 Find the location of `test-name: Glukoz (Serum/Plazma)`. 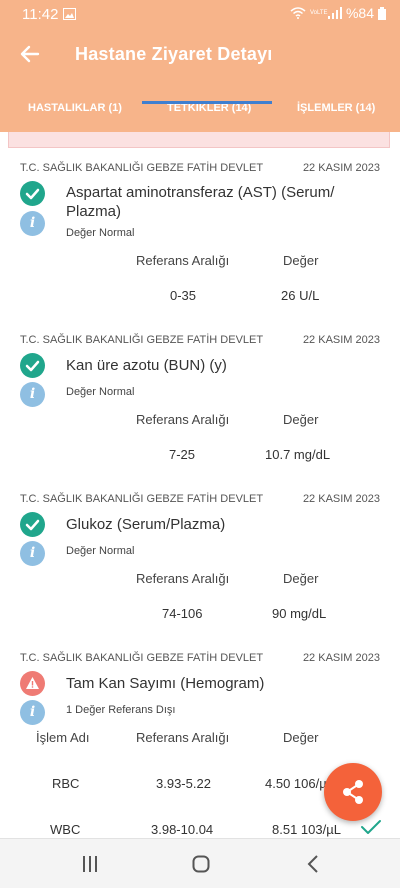

test-name: Glukoz (Serum/Plazma) is located at coordinates (146, 524).